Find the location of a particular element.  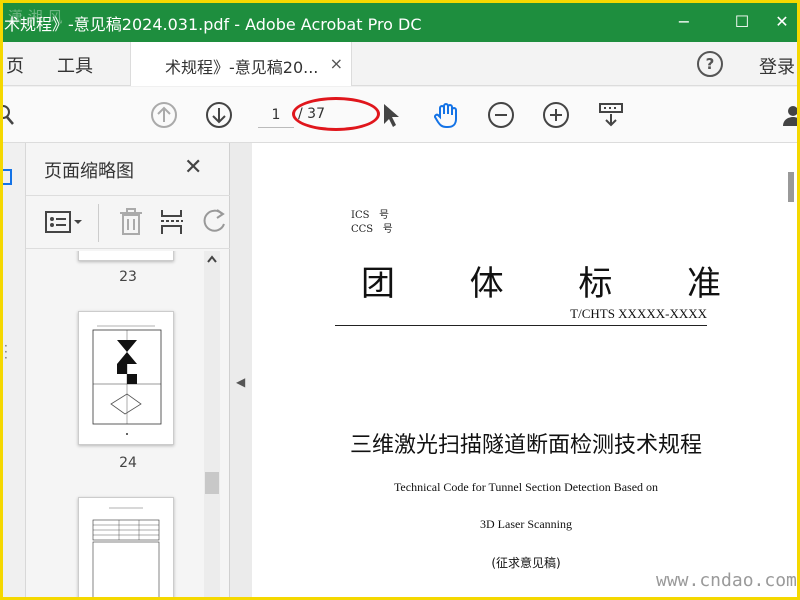

zoom-out-icon is located at coordinates (501, 115).